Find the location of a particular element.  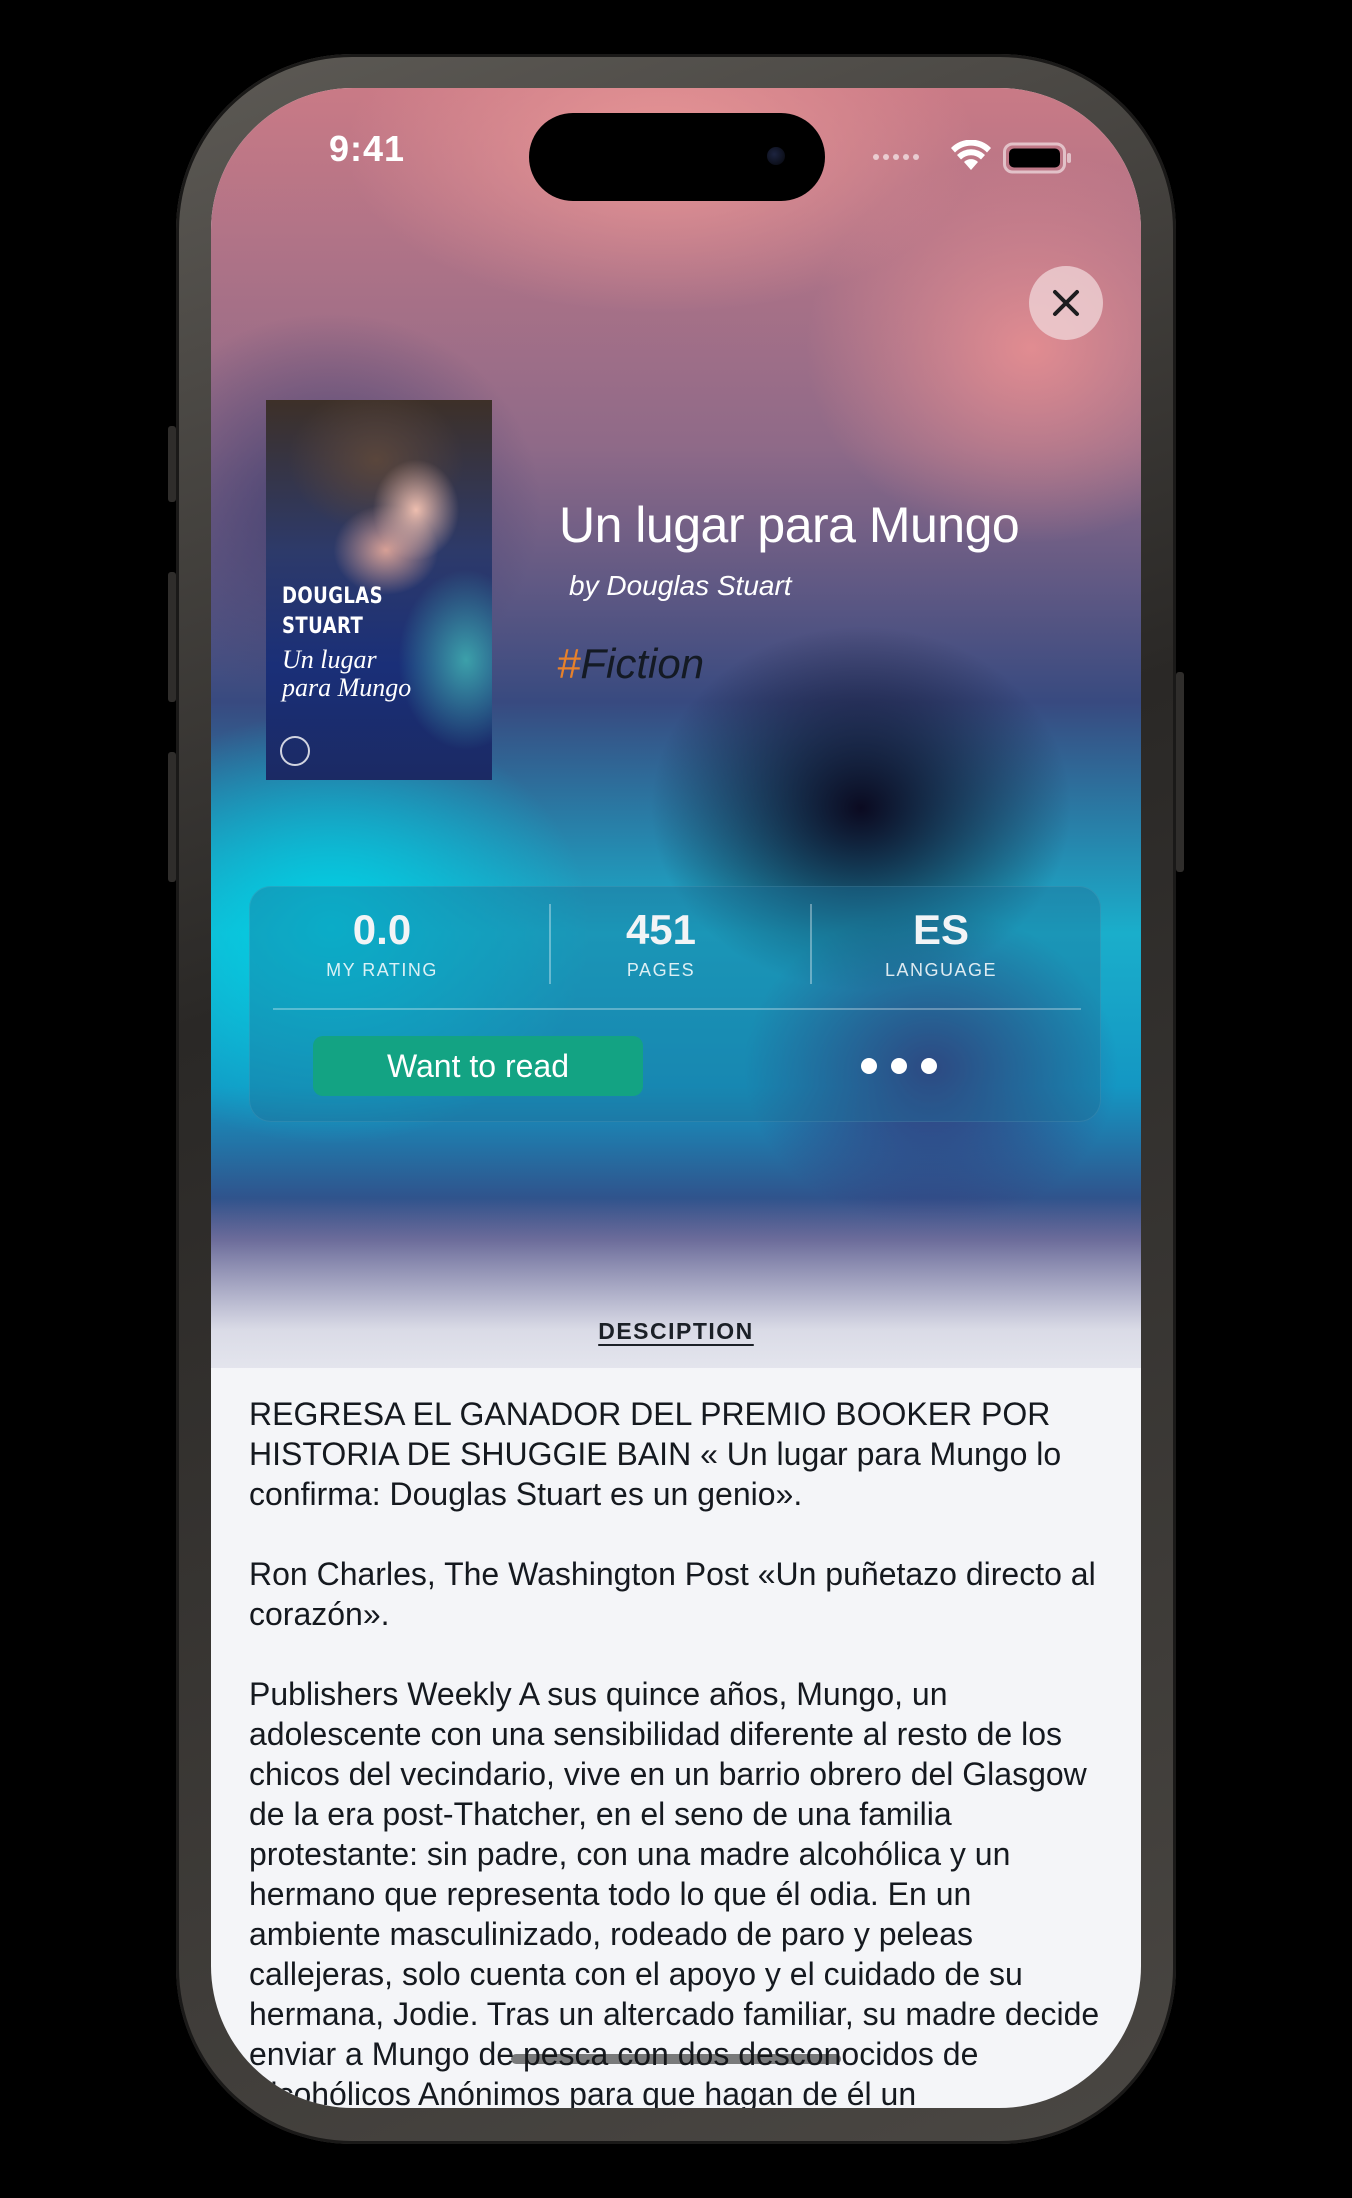

publisher-logo is located at coordinates (295, 751).